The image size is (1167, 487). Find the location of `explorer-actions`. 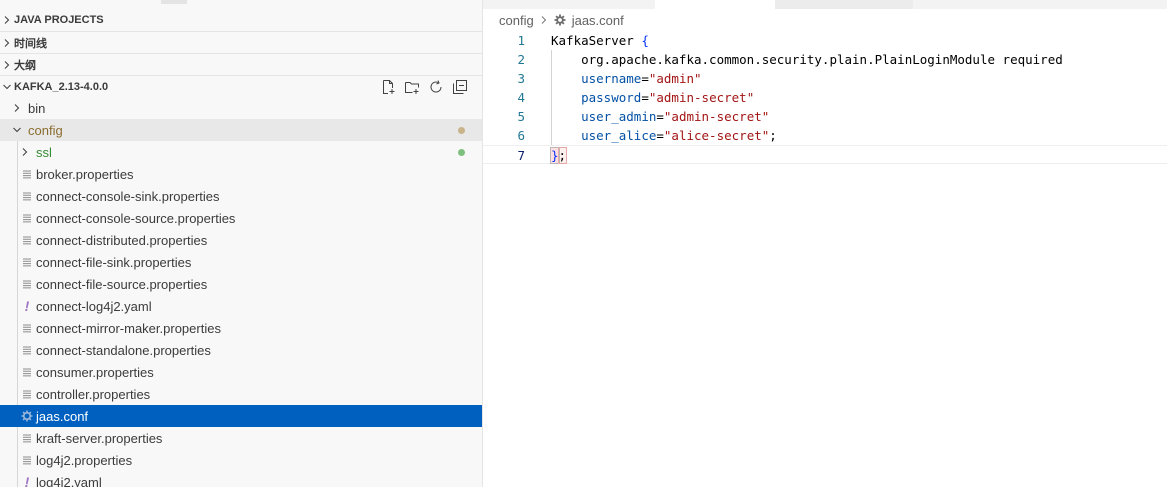

explorer-actions is located at coordinates (424, 87).